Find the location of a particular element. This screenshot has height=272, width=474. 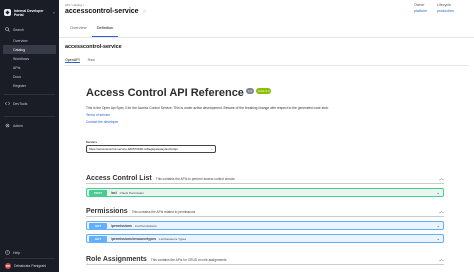

help-icon: ? is located at coordinates (7, 252).